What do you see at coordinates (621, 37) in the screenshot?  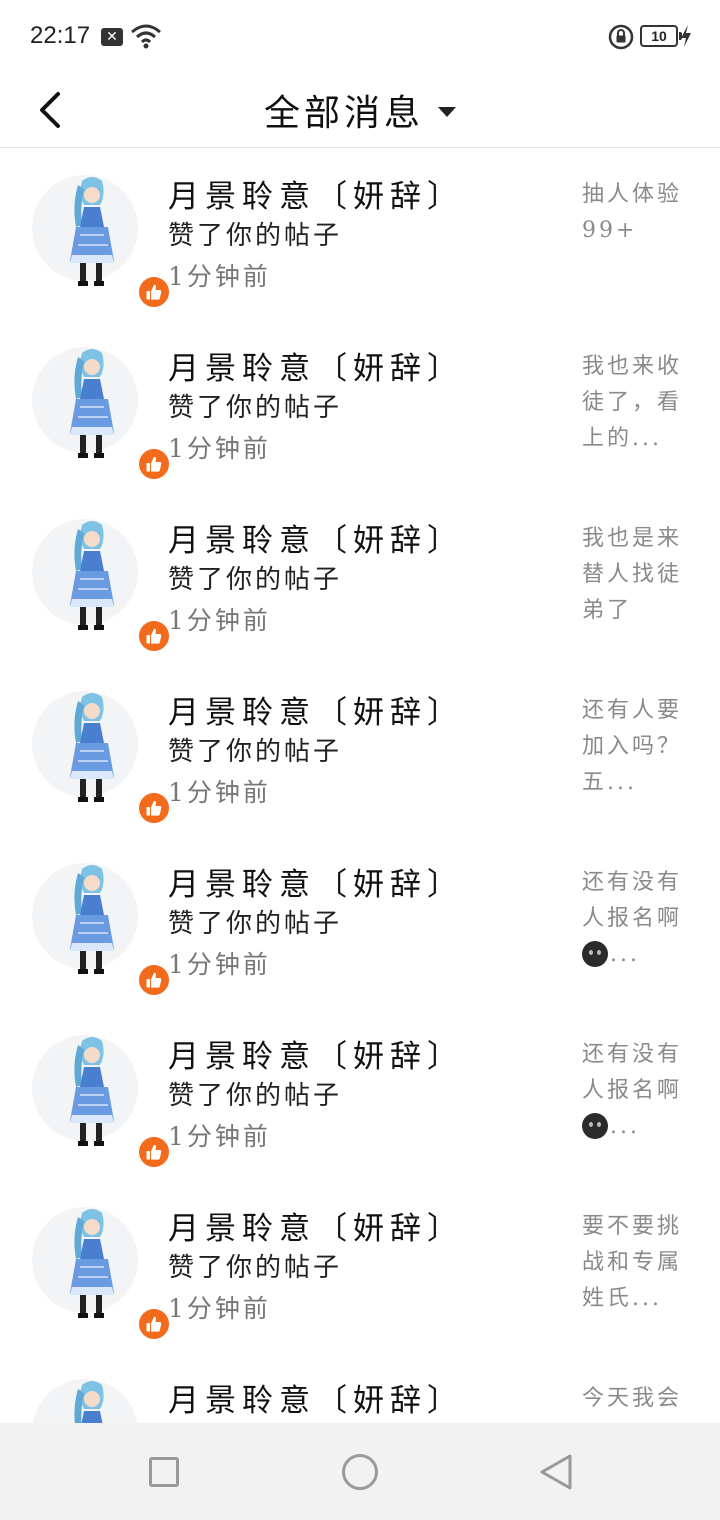 I see `rotation-lock-icon` at bounding box center [621, 37].